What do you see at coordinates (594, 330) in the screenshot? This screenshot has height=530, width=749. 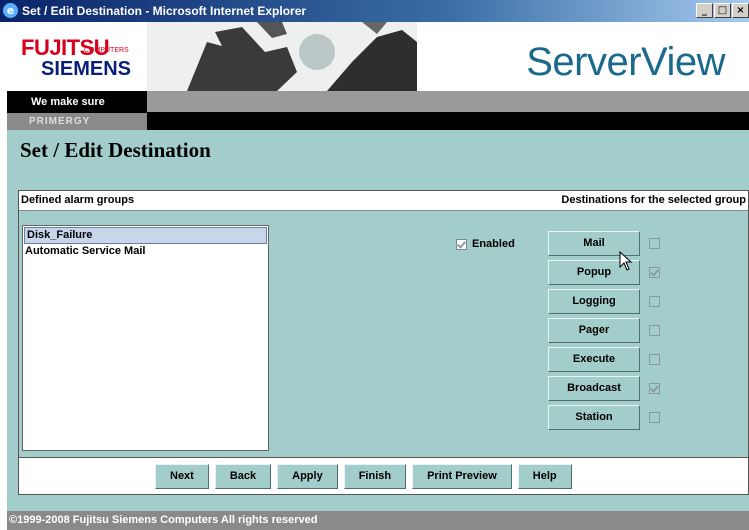 I see `pager-button: Pager` at bounding box center [594, 330].